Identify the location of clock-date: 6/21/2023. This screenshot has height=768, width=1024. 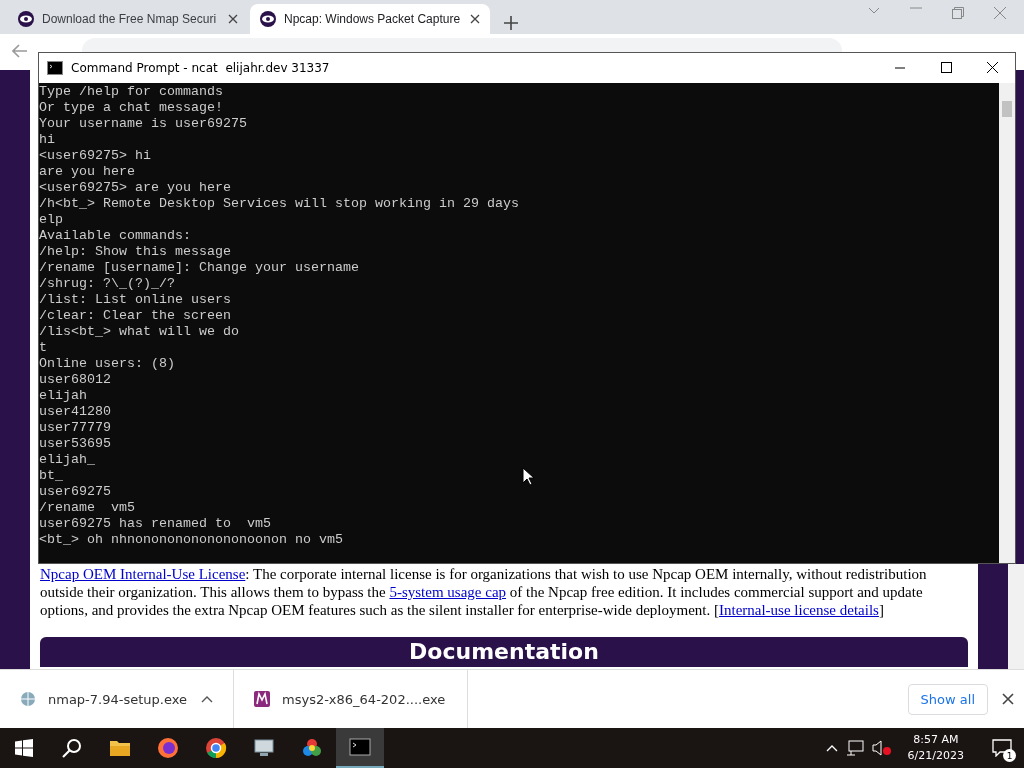
(935, 756).